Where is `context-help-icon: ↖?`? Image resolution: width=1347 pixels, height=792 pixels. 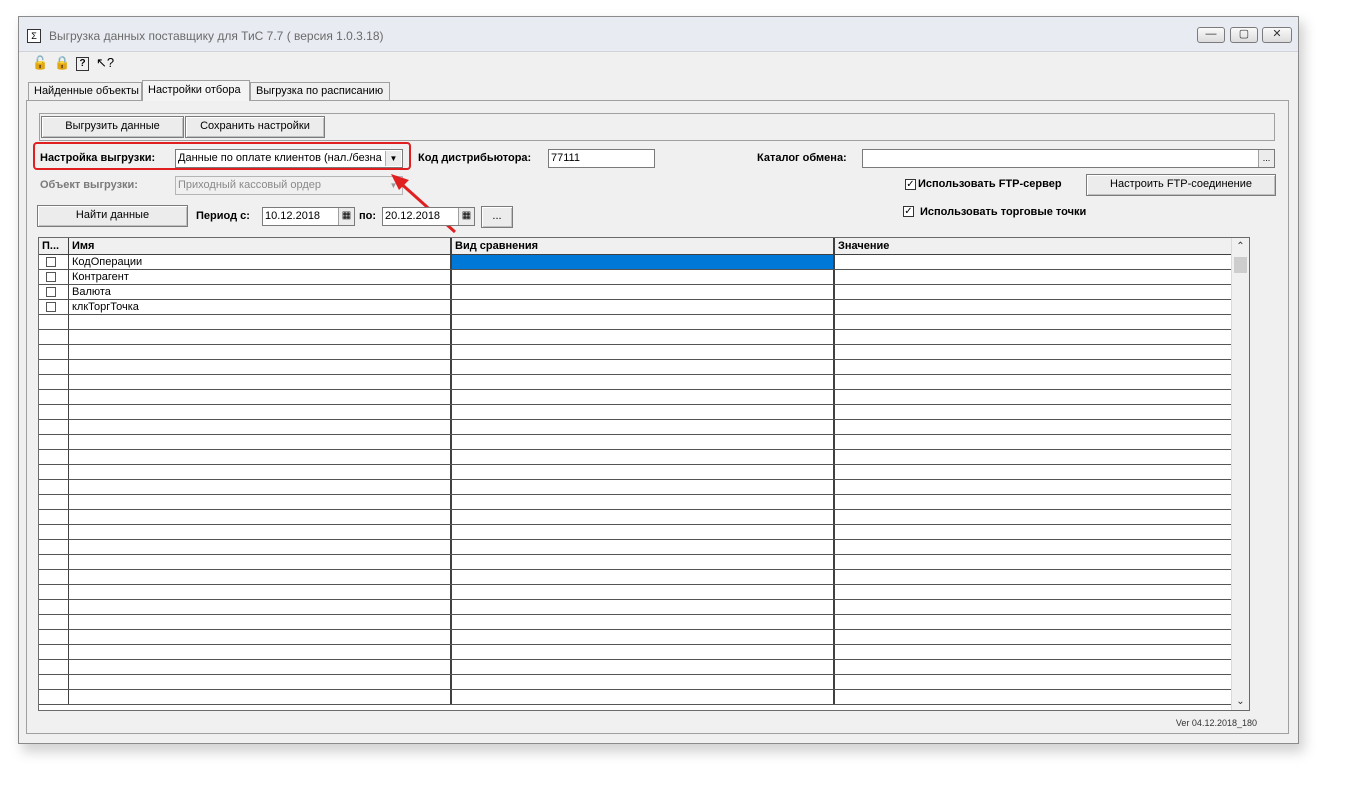
context-help-icon: ↖? is located at coordinates (105, 63).